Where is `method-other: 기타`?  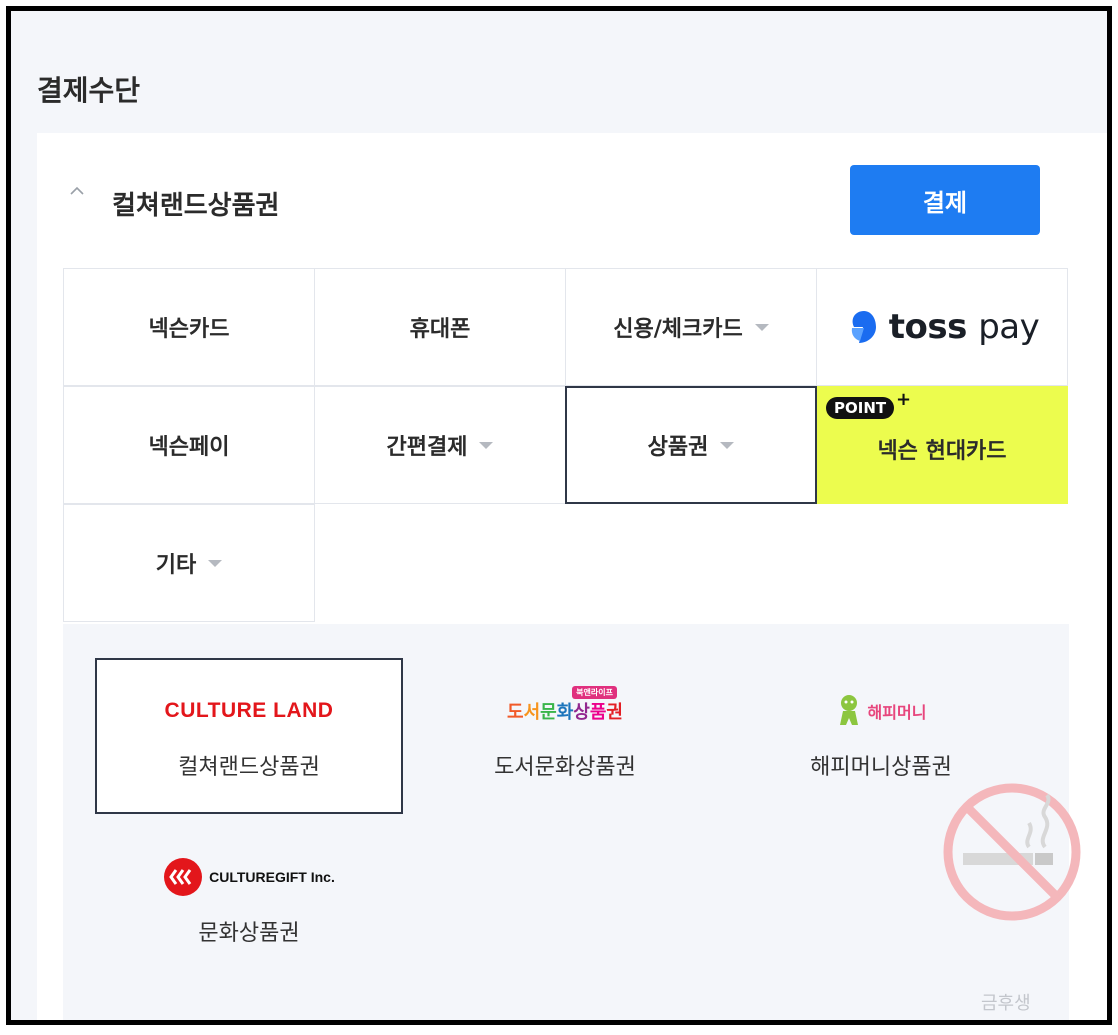 method-other: 기타 is located at coordinates (189, 563).